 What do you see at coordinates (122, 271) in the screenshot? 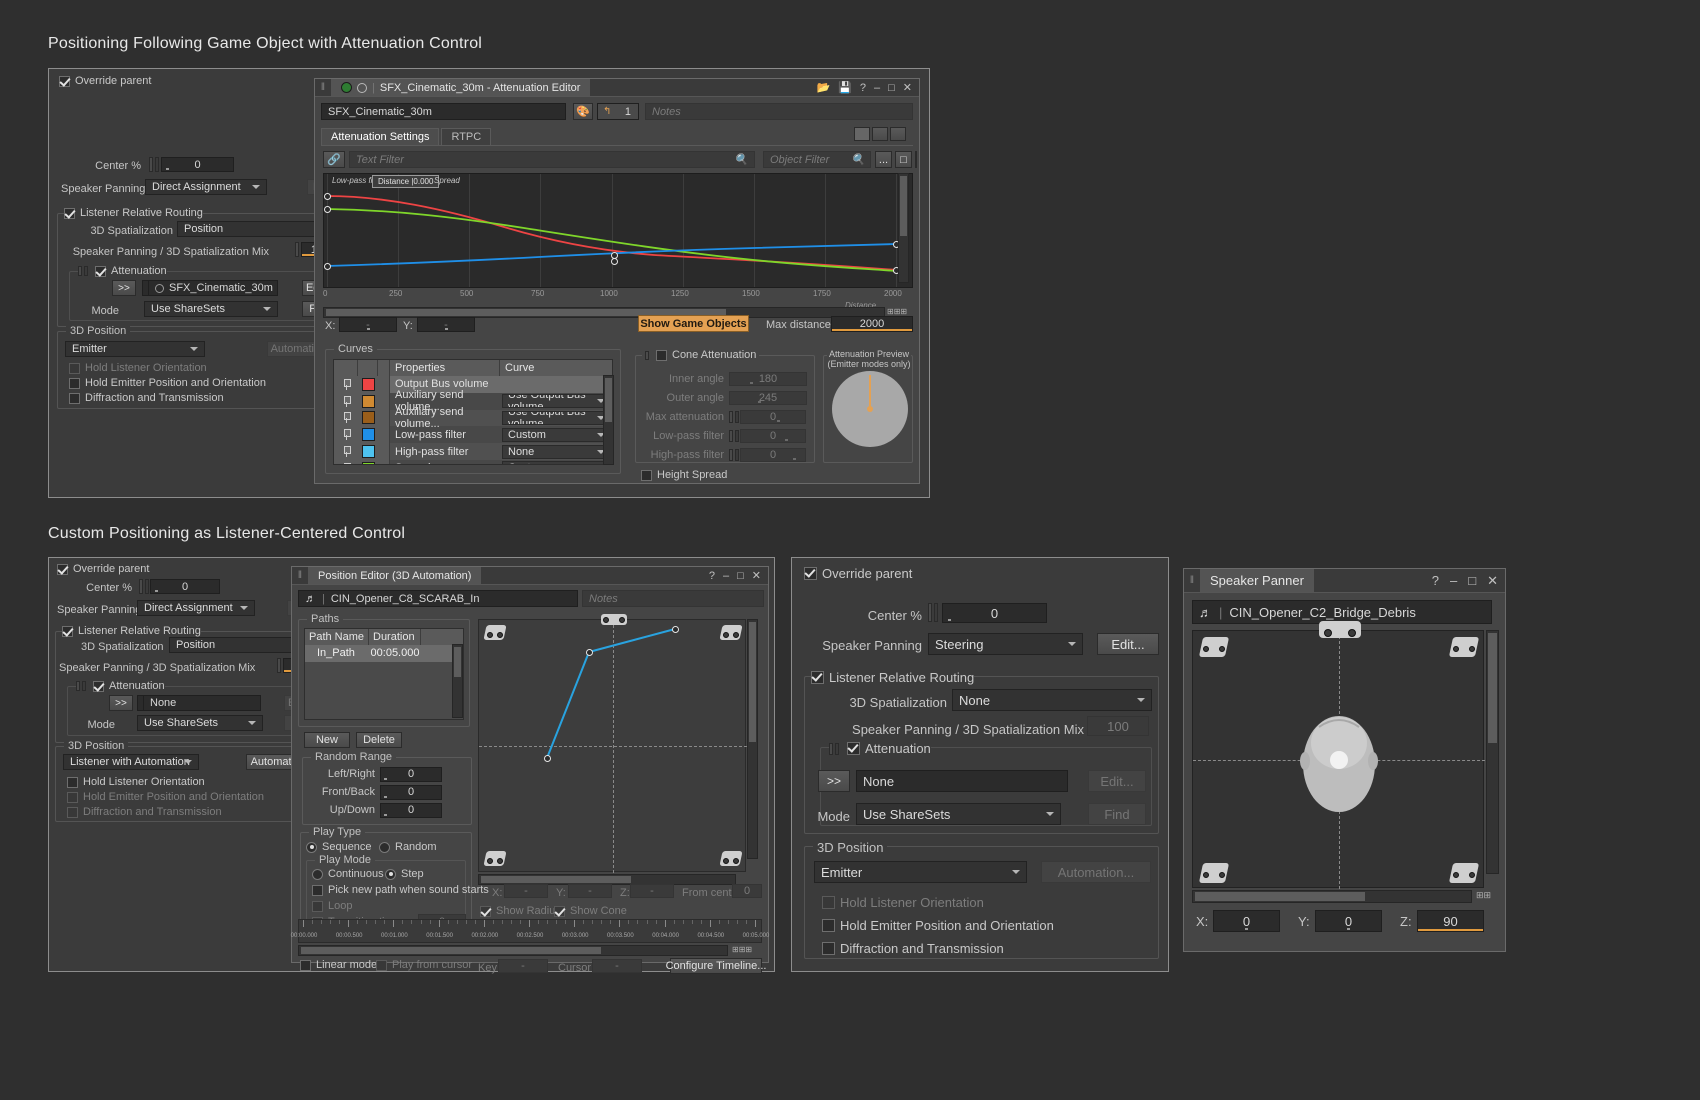
I see `attenuation-checkbox-1: Attenuation` at bounding box center [122, 271].